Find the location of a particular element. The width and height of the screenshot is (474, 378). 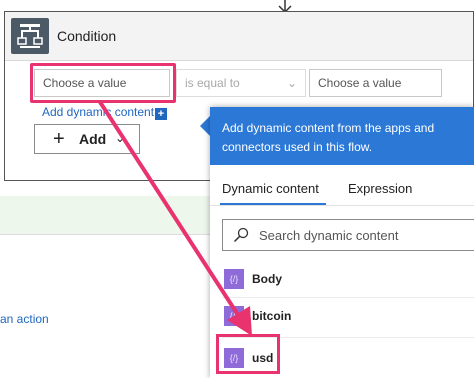

search-box: Search dynamic content is located at coordinates (348, 235).